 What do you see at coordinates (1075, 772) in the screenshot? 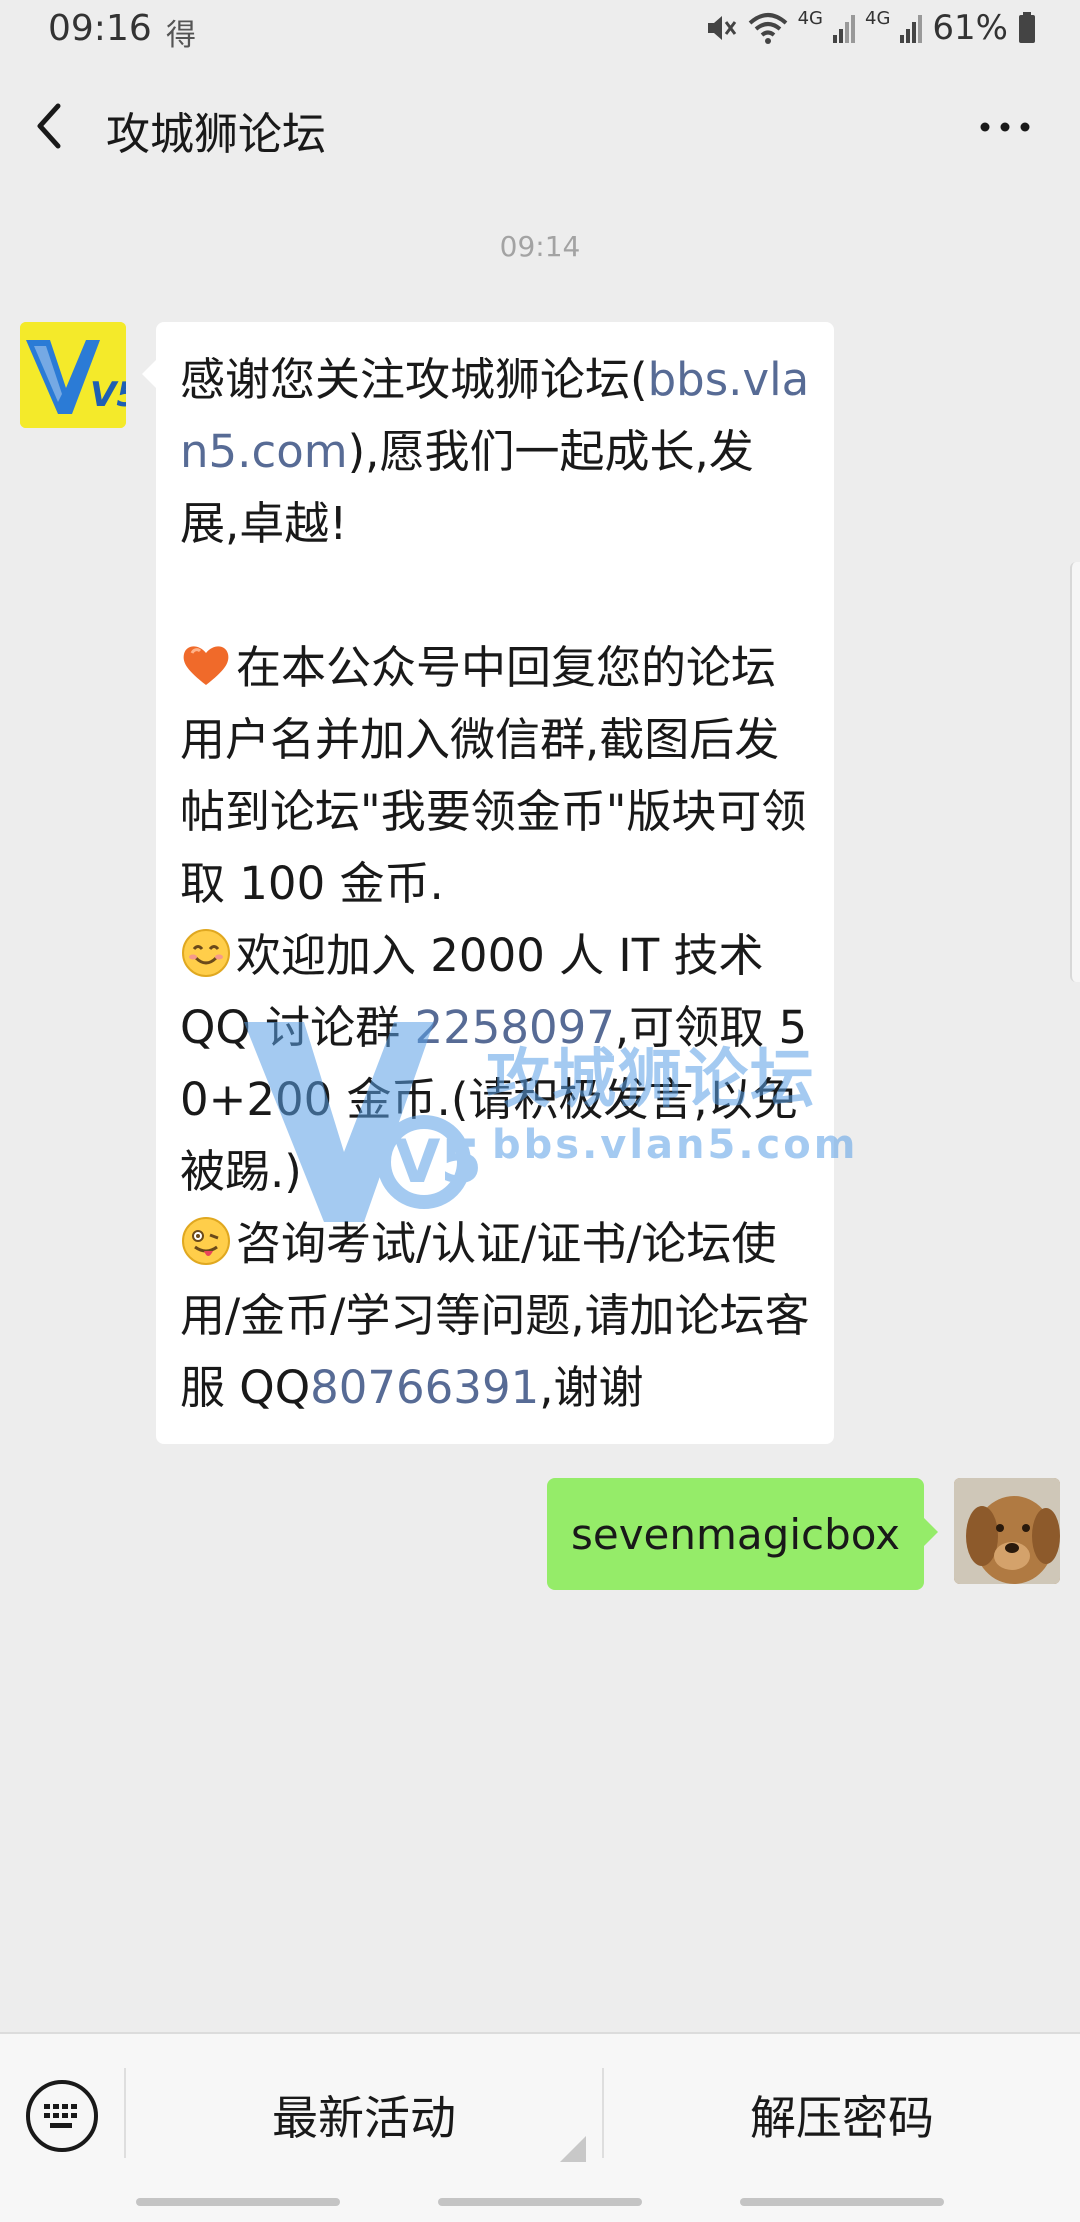
I see `edge-panel-handle` at bounding box center [1075, 772].